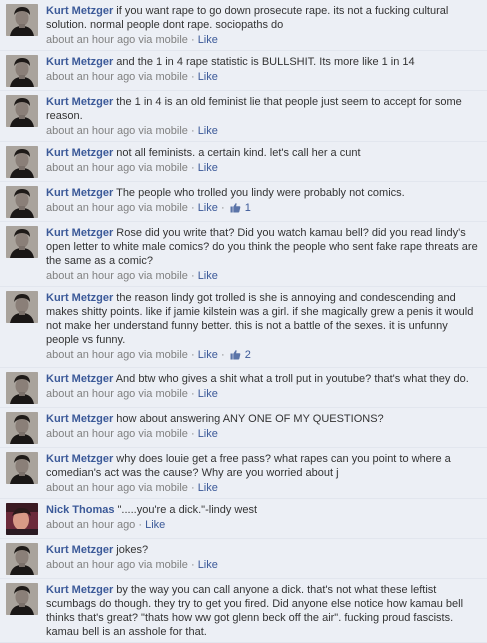 This screenshot has height=643, width=487. I want to click on timestamp: about an hour ago, so click(90, 525).